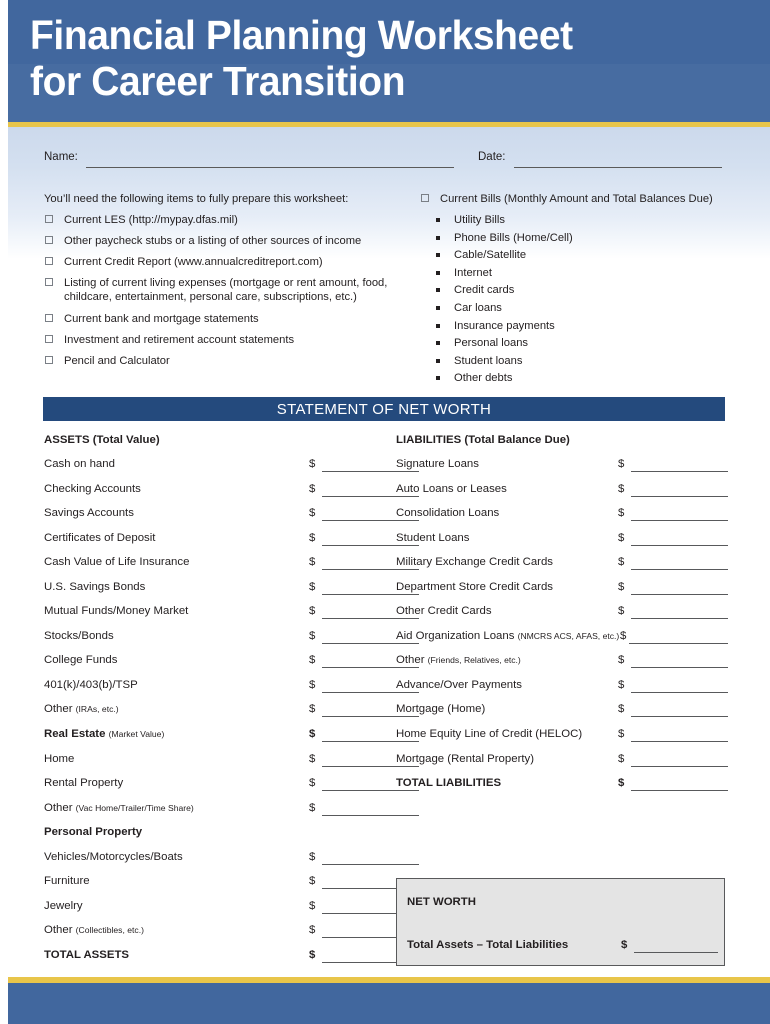 The image size is (770, 1024). Describe the element at coordinates (219, 220) in the screenshot. I see `prep-checklist-item: Current LES (http://mypay.dfas.mil)` at that location.